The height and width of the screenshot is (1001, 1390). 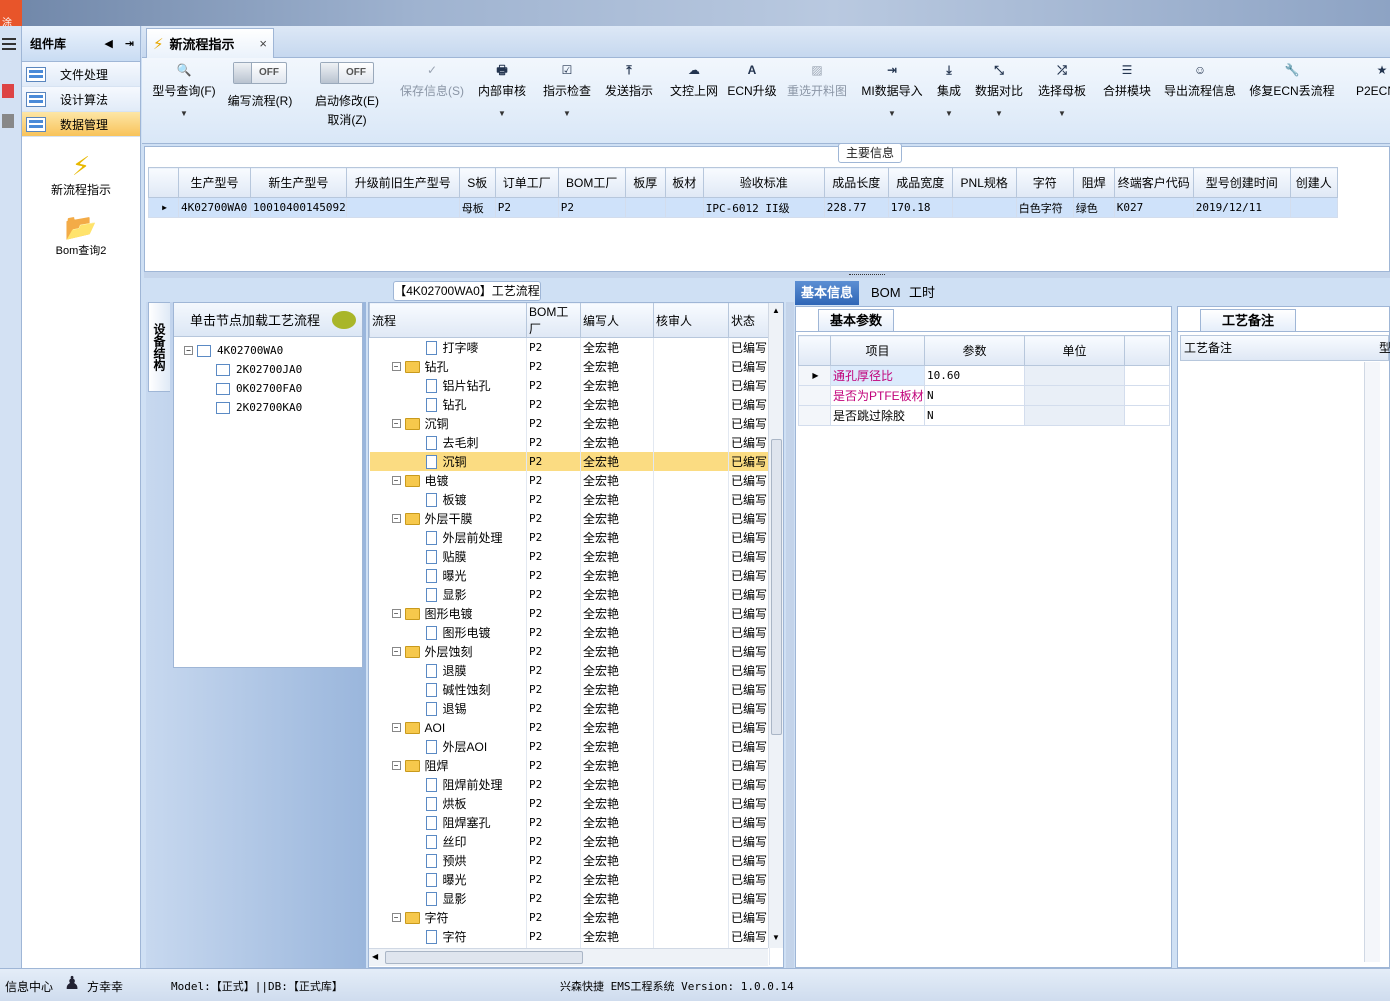 I want to click on component-tool: ⚡ 新流程指示, so click(x=81, y=174).